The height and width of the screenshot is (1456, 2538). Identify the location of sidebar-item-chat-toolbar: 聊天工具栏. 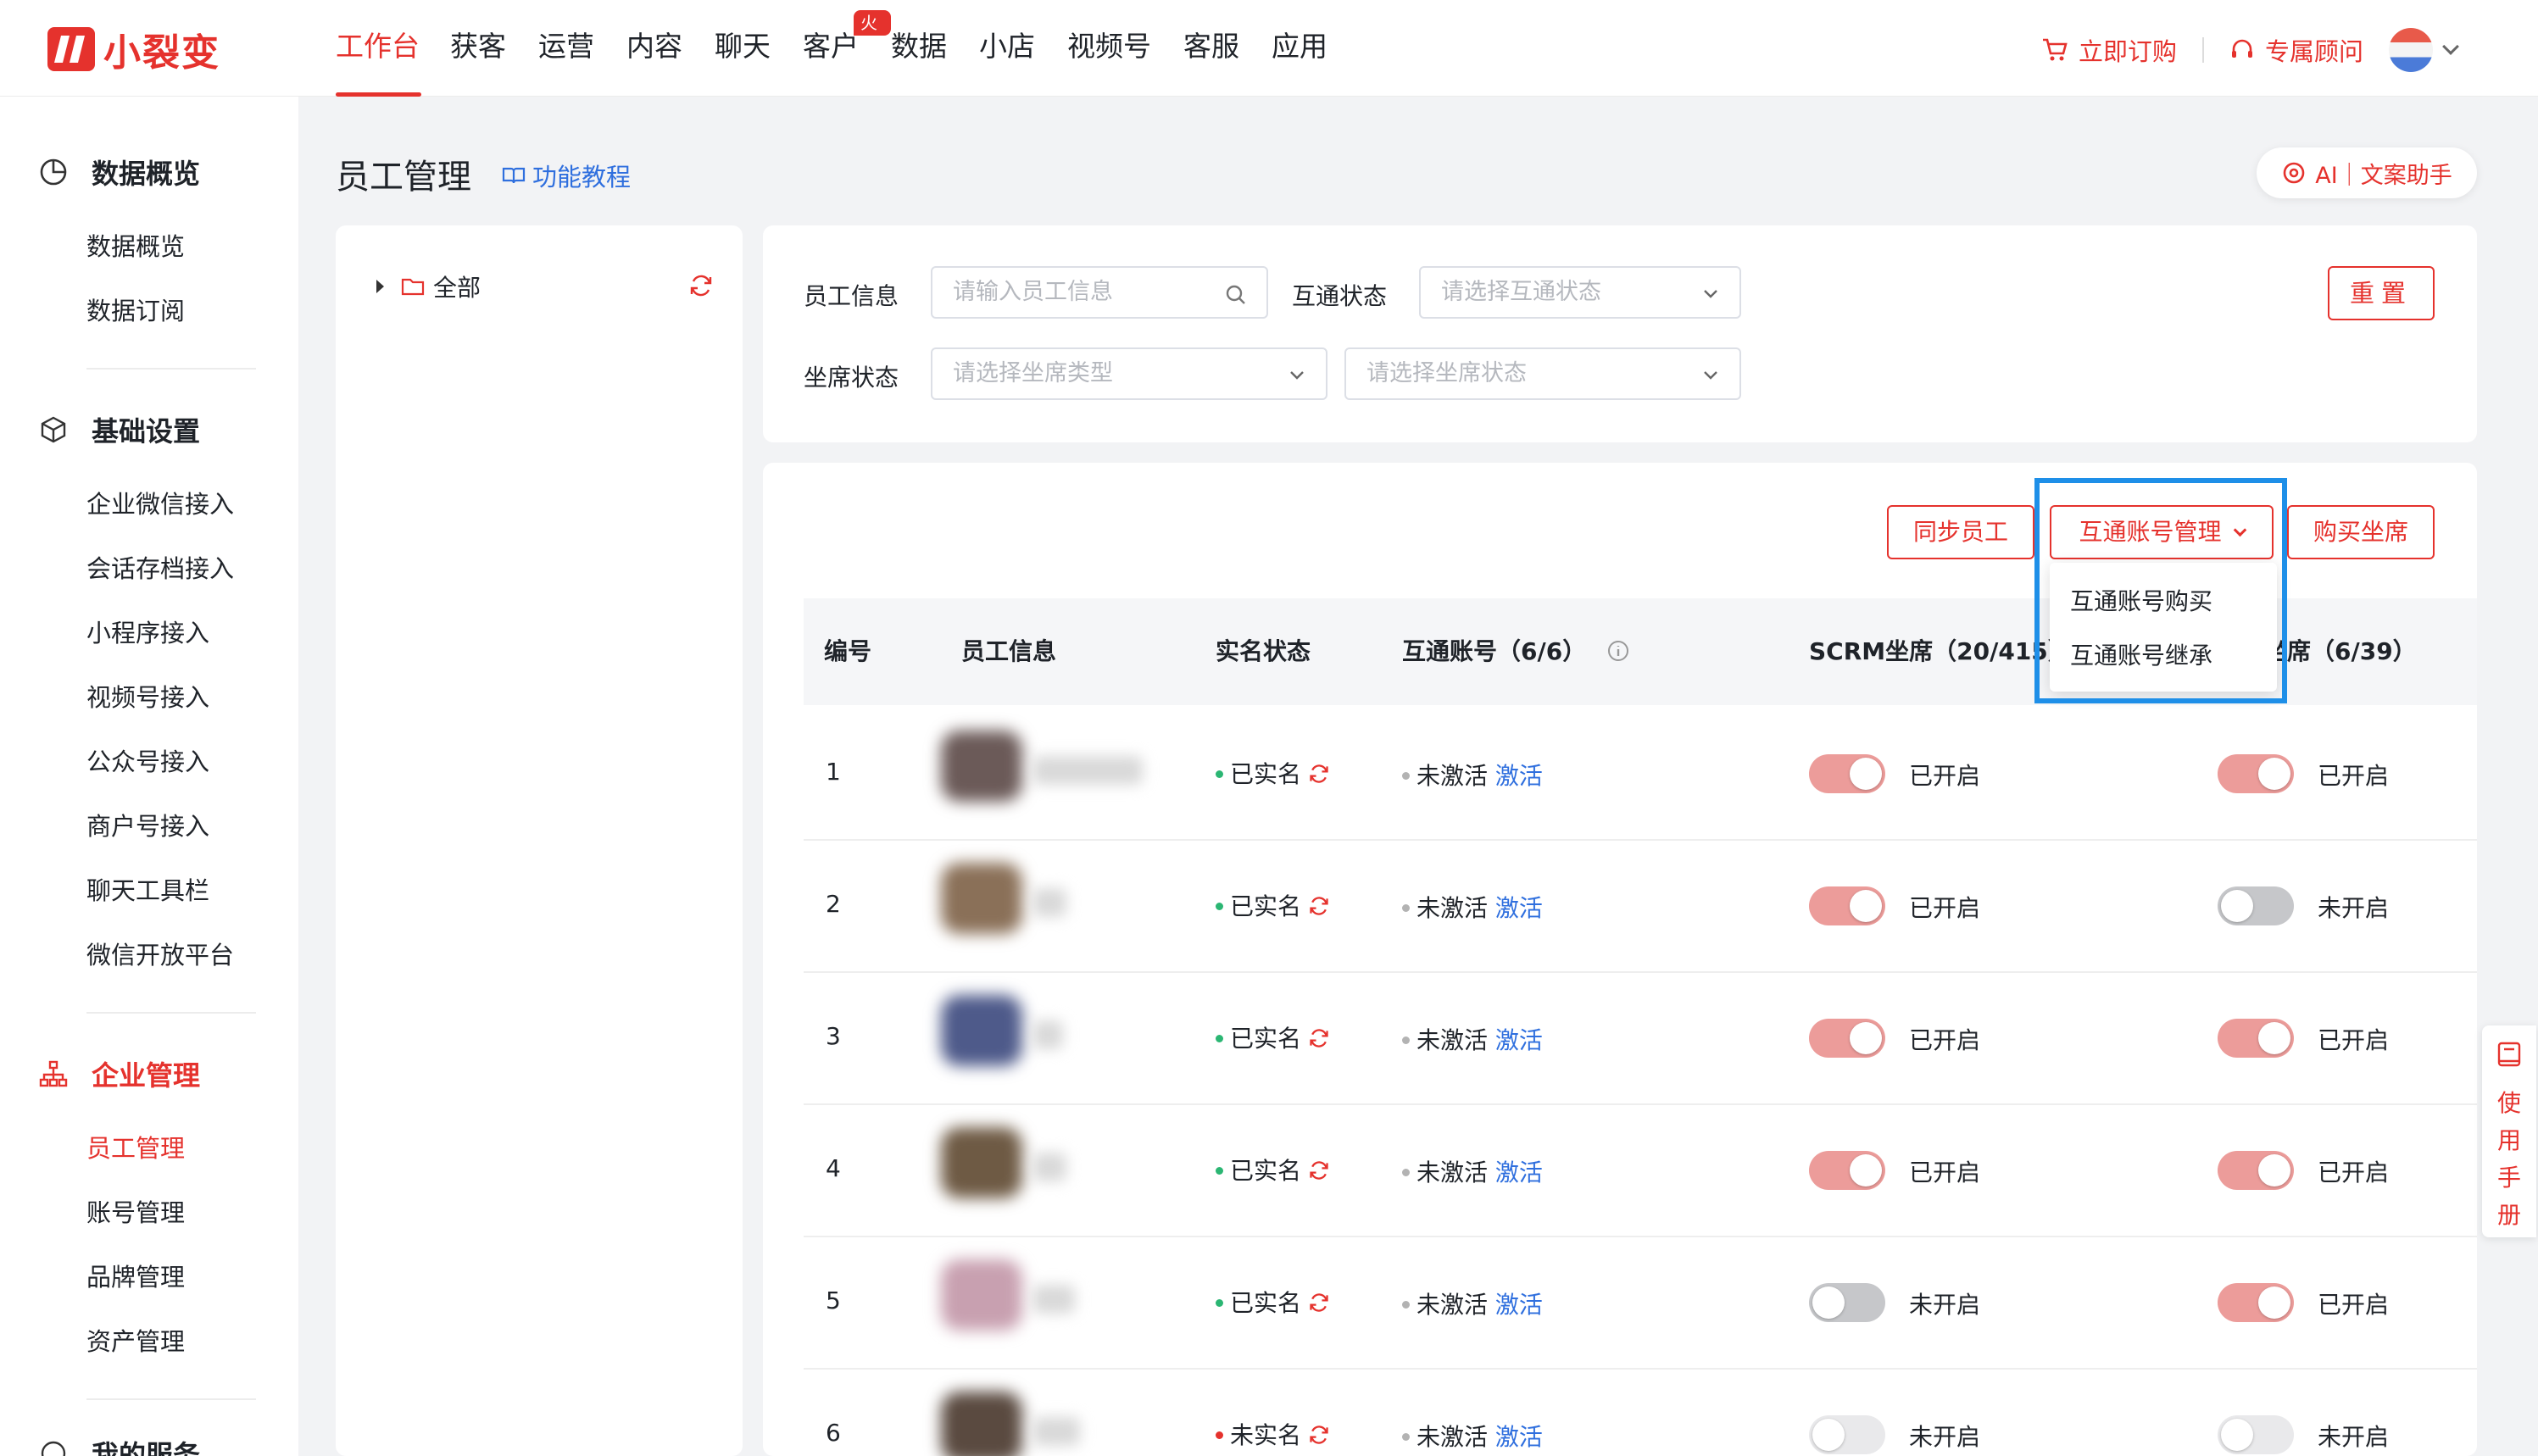
(147, 889).